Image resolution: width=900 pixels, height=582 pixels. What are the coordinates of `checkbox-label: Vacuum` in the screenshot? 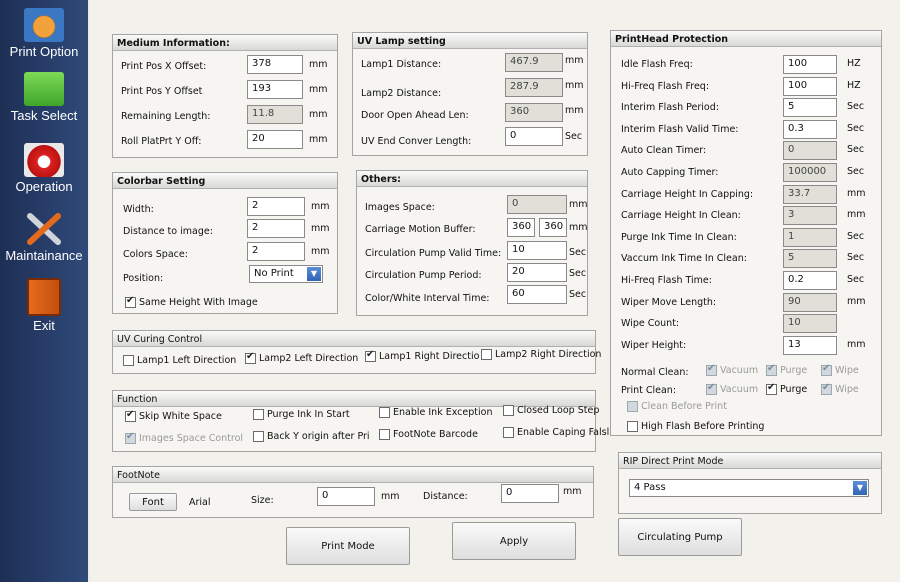 It's located at (739, 389).